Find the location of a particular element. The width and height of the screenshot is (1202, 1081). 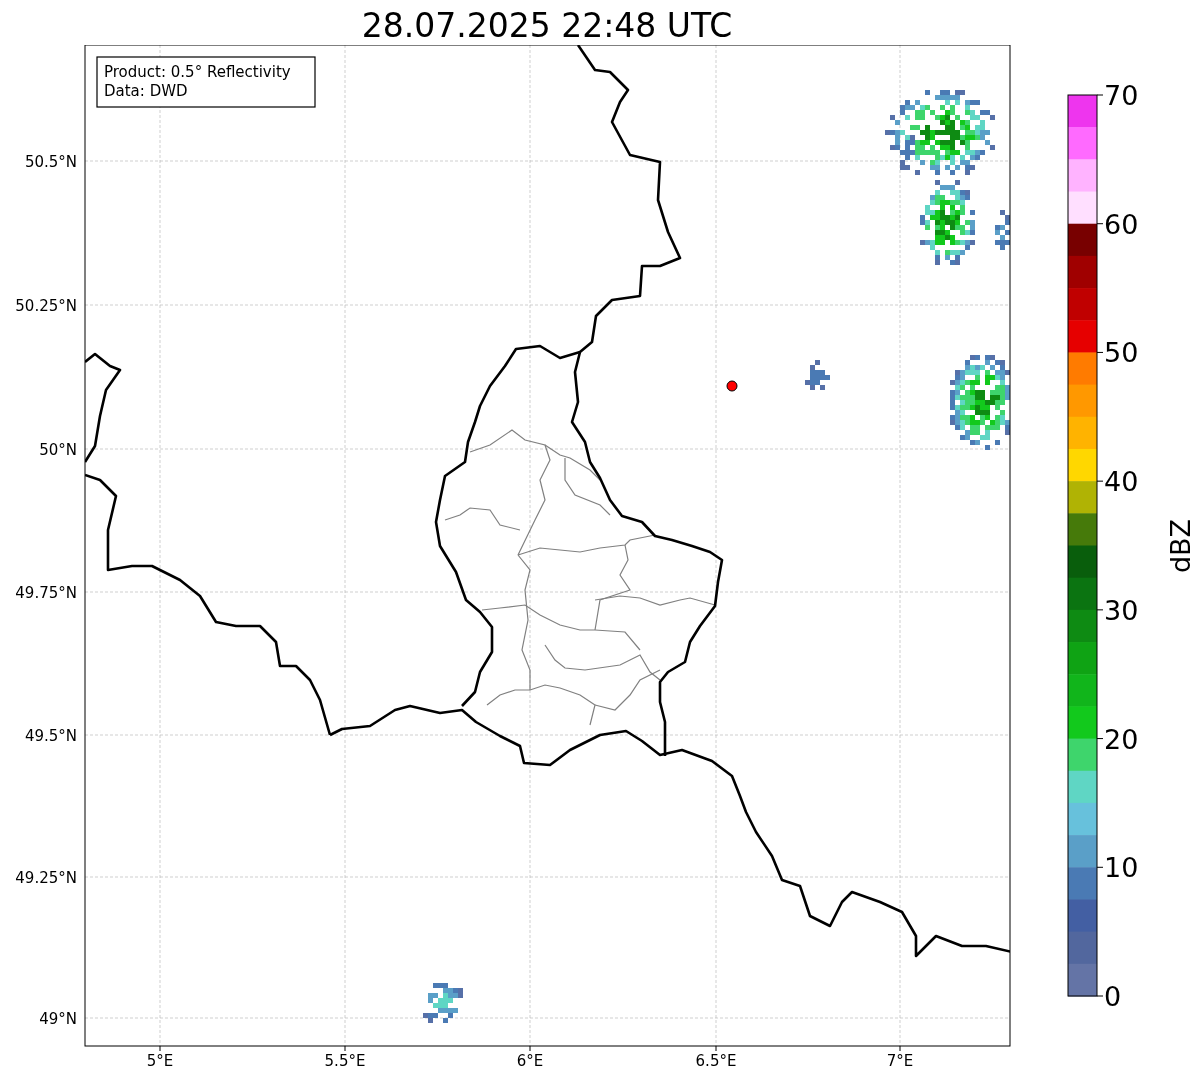

axis-tick-label: 6.5°E is located at coordinates (716, 1061).